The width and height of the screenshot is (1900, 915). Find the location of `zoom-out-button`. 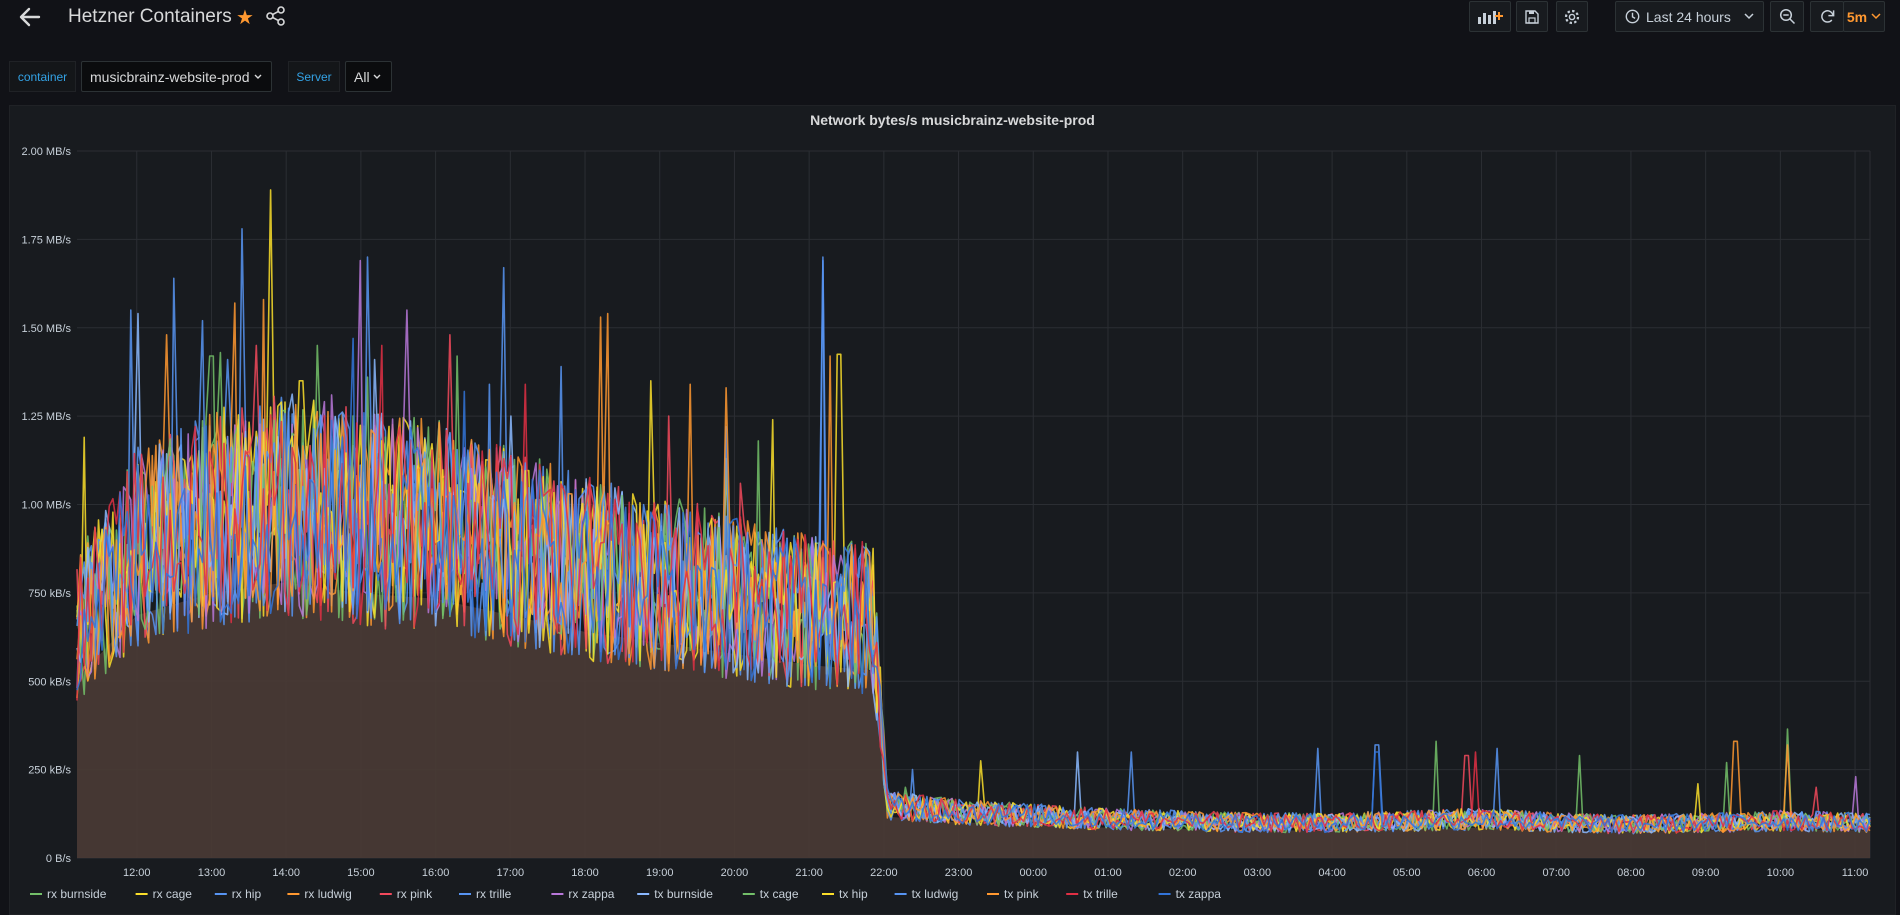

zoom-out-button is located at coordinates (1787, 16).